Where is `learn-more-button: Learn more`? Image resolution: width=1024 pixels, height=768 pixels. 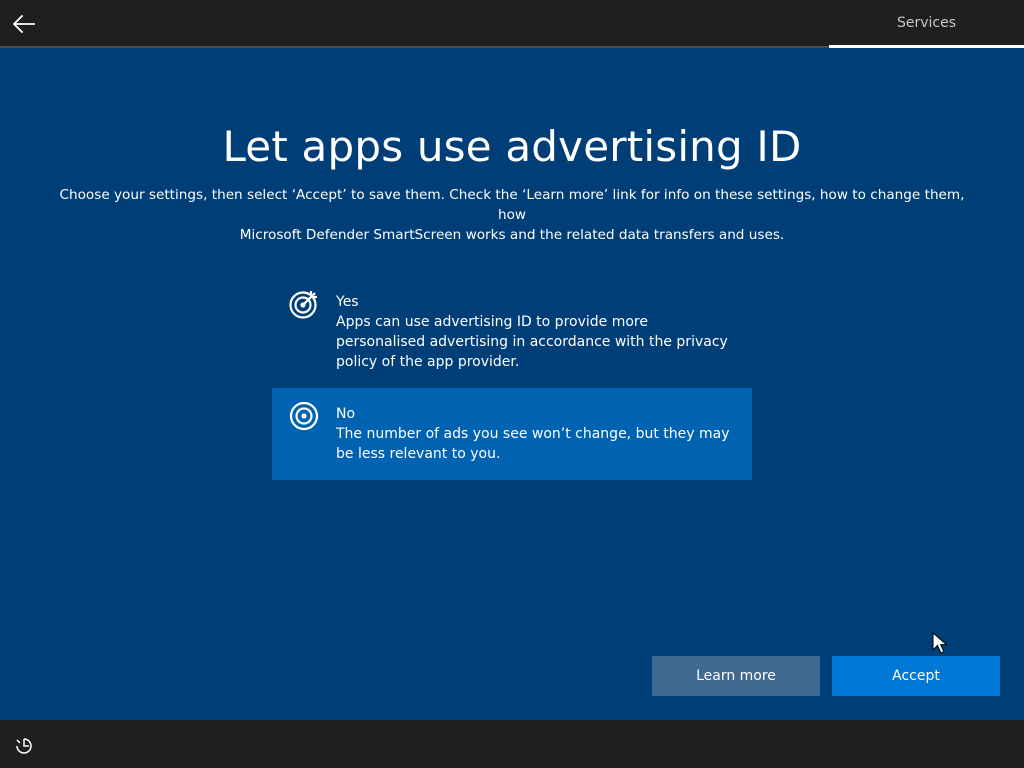
learn-more-button: Learn more is located at coordinates (736, 676).